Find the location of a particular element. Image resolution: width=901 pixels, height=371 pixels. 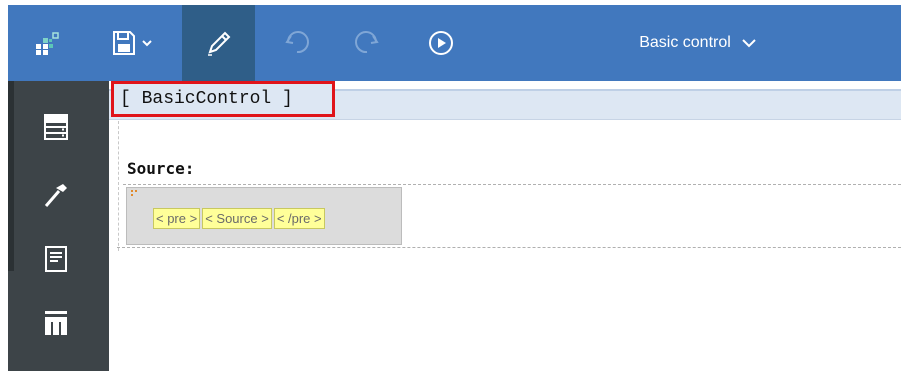

redo-icon is located at coordinates (367, 42).